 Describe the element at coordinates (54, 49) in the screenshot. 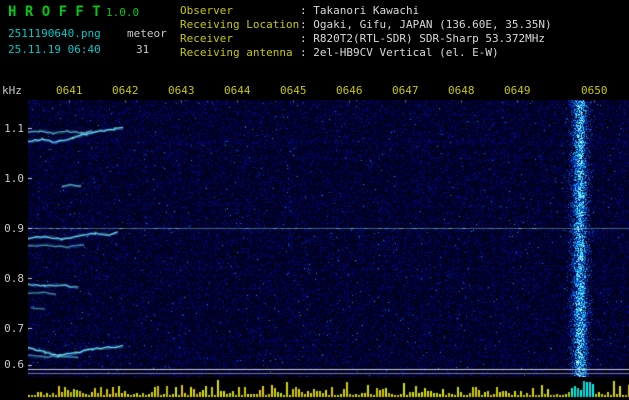

I see `record-datetime: 25.11.19 06:40` at that location.